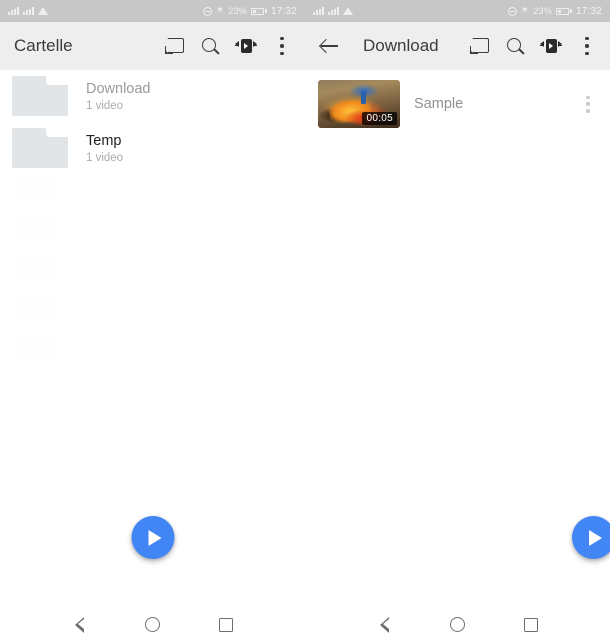  Describe the element at coordinates (588, 104) in the screenshot. I see `video-overflow-menu-icon` at that location.